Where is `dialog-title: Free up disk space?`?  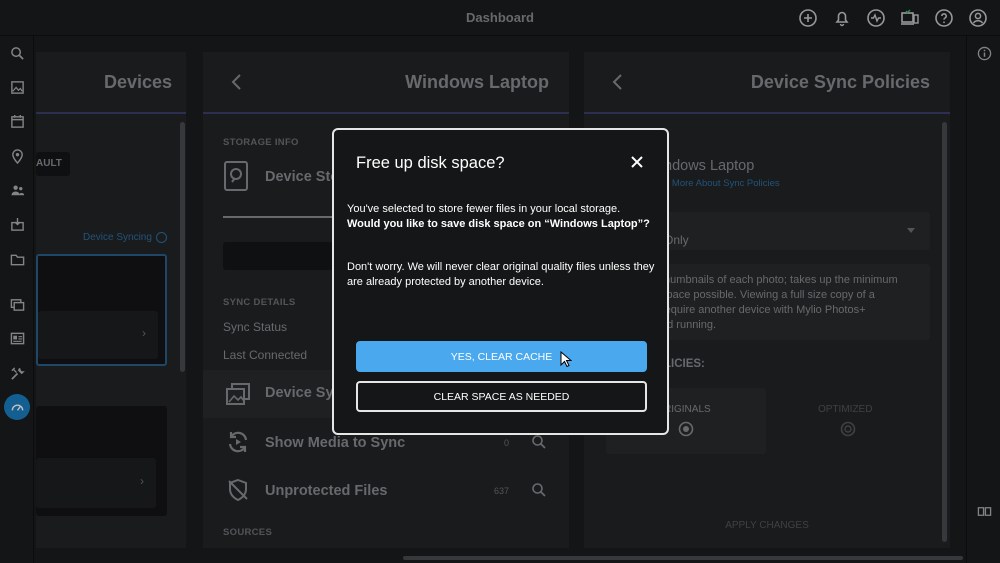 dialog-title: Free up disk space? is located at coordinates (430, 163).